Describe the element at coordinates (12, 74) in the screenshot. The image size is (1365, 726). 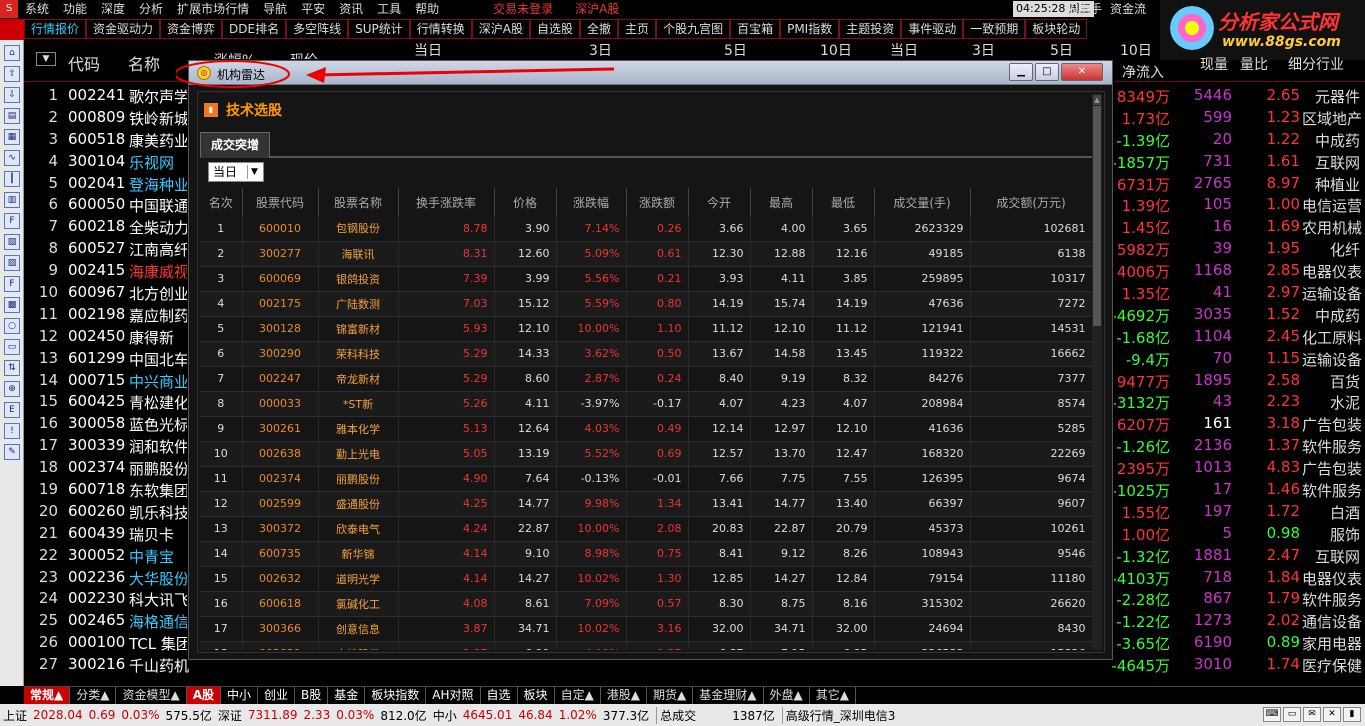
I see `arrow-up-icon: ⇧` at that location.